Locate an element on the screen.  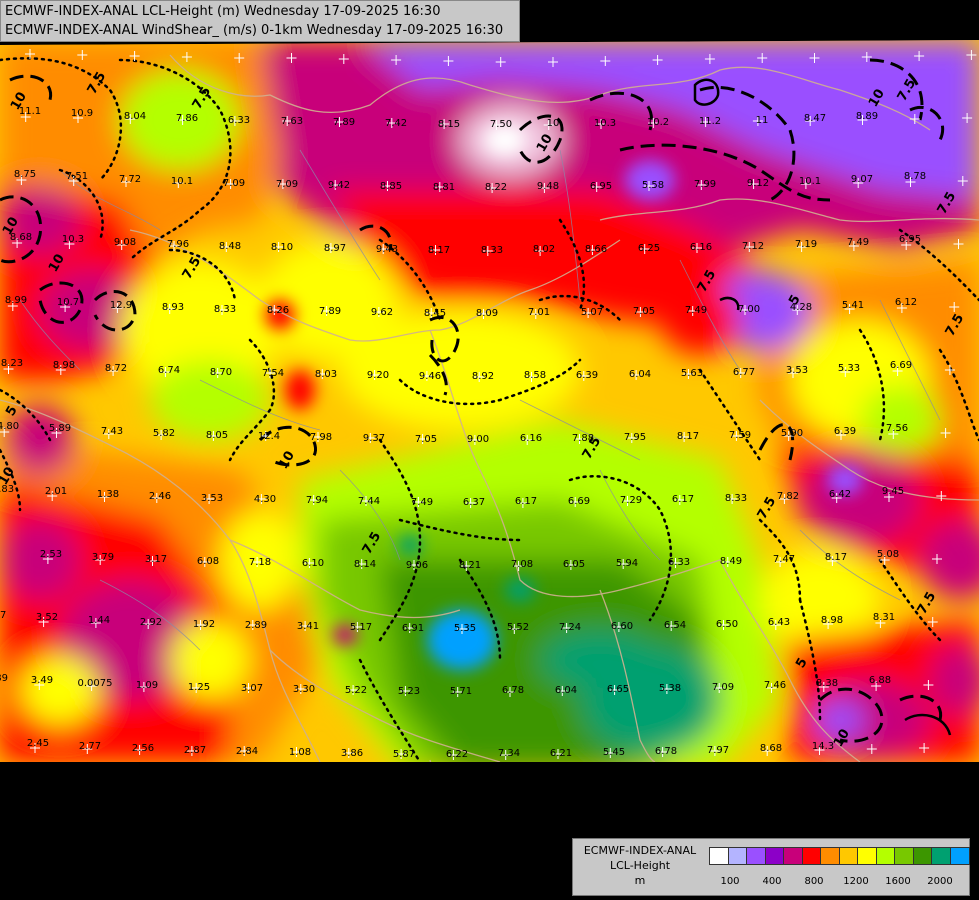
windshear-value: 6.37 is located at coordinates (474, 502).